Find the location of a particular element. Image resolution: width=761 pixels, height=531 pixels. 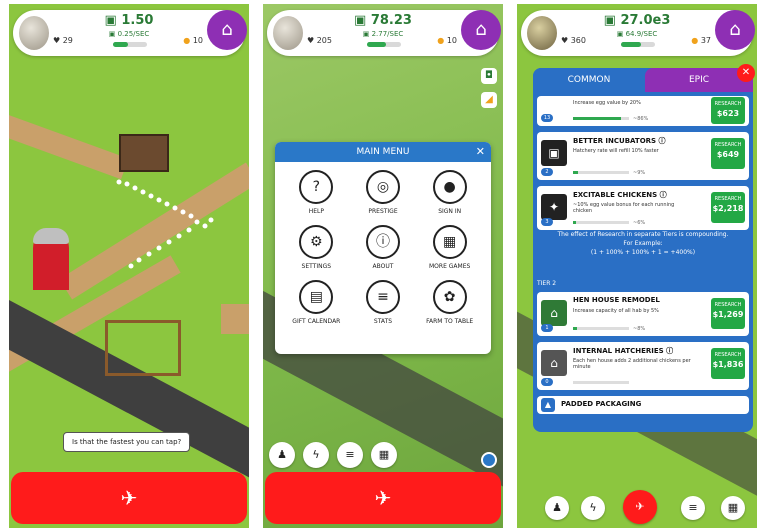

fence-pen is located at coordinates (143, 348).